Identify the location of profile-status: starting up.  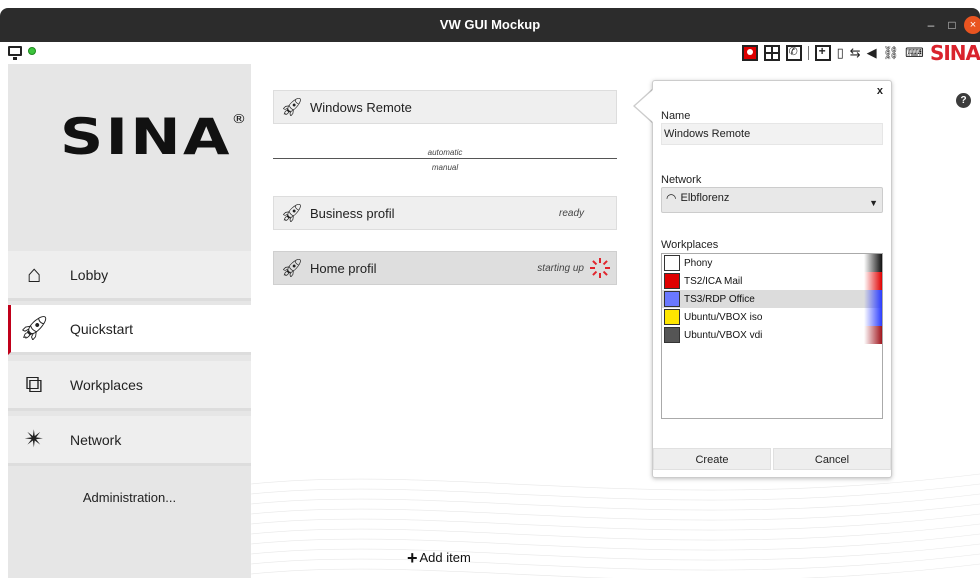
(560, 268).